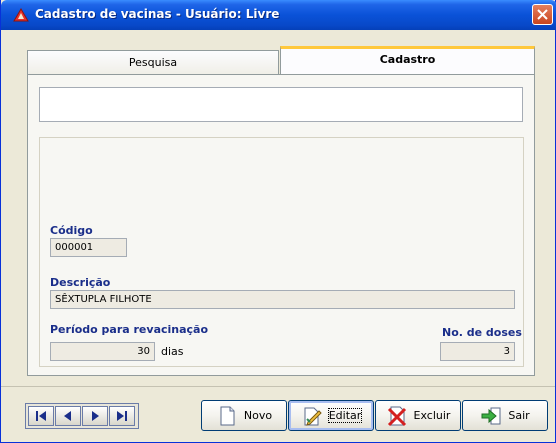 The image size is (556, 443). Describe the element at coordinates (157, 14) in the screenshot. I see `window-title: Cadastro de vacinas - Usuário: Livre` at that location.